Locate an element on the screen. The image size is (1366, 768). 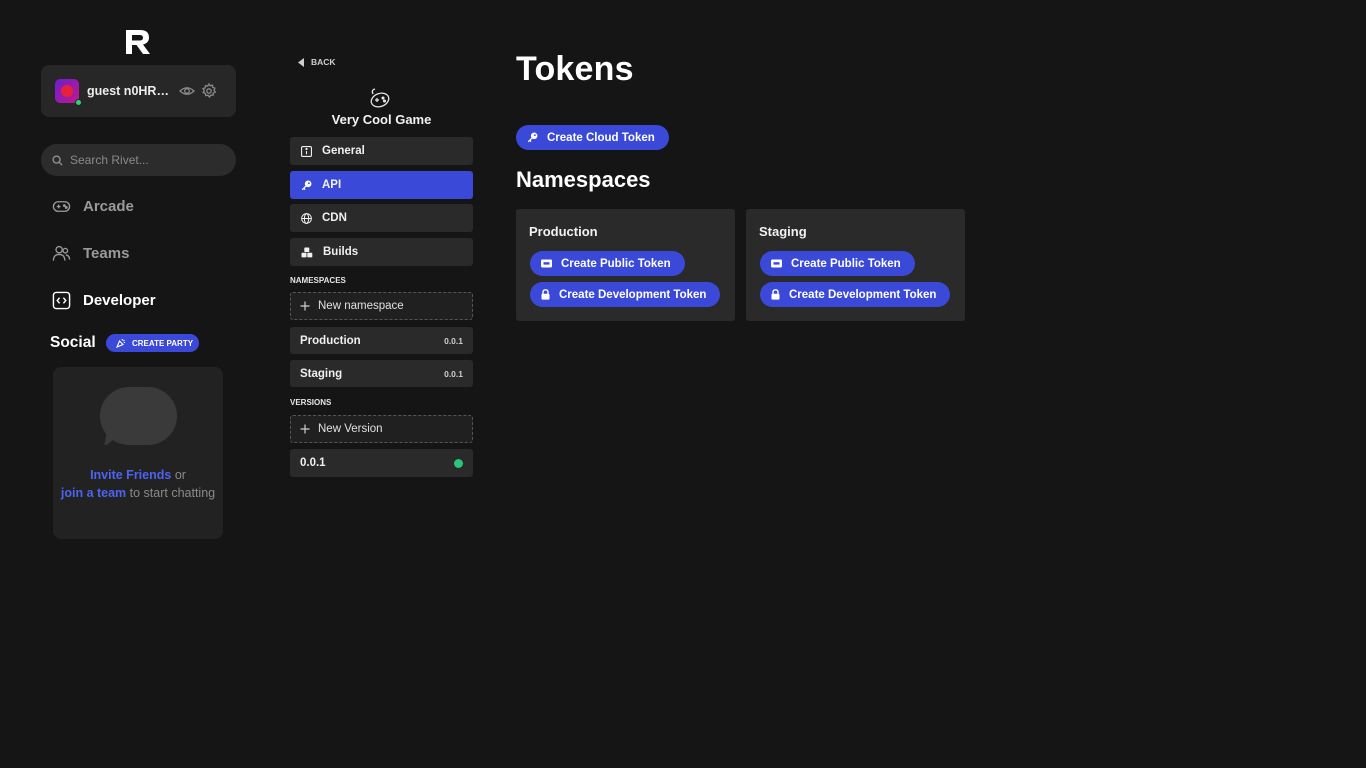
new-version-button: New Version is located at coordinates (381, 429).